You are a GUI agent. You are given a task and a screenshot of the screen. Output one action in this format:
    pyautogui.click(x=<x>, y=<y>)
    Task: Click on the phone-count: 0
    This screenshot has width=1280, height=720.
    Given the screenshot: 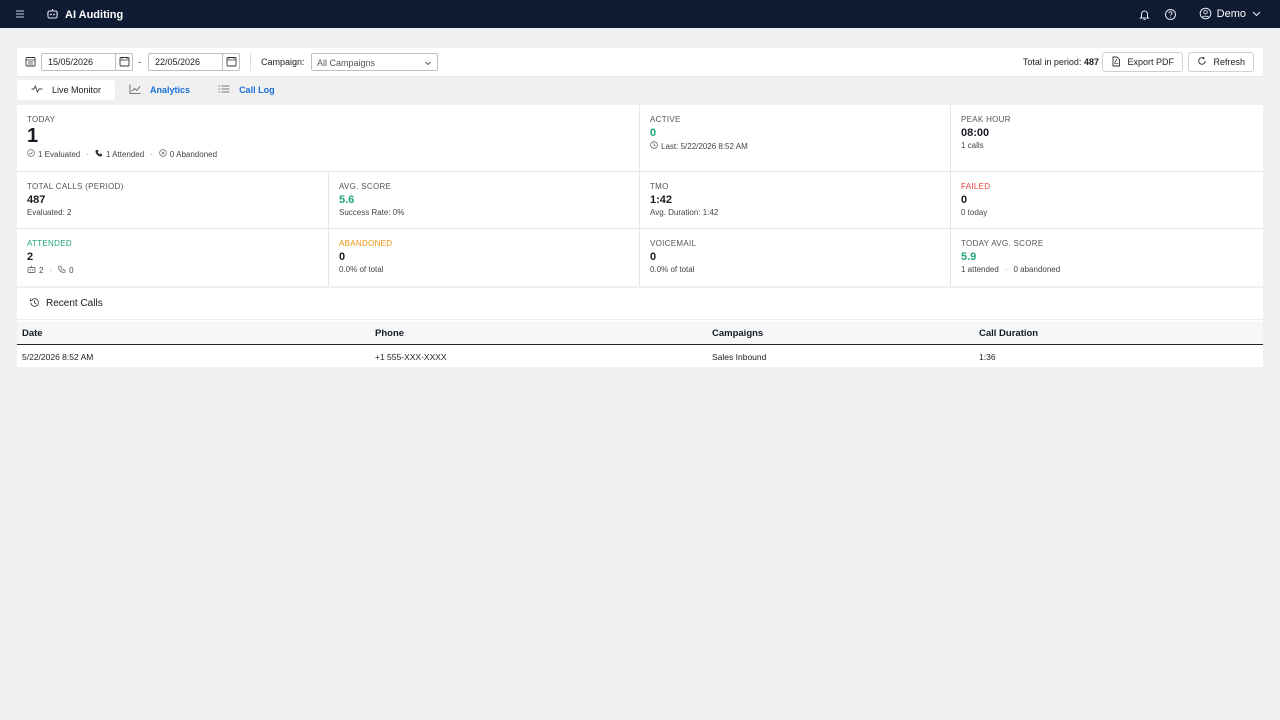 What is the action you would take?
    pyautogui.click(x=71, y=270)
    